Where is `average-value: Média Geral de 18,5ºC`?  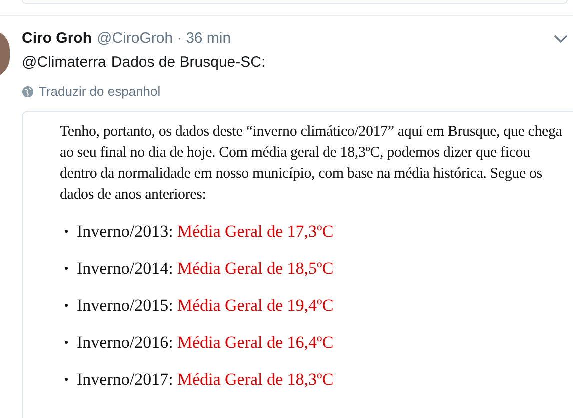
average-value: Média Geral de 18,5ºC is located at coordinates (255, 268).